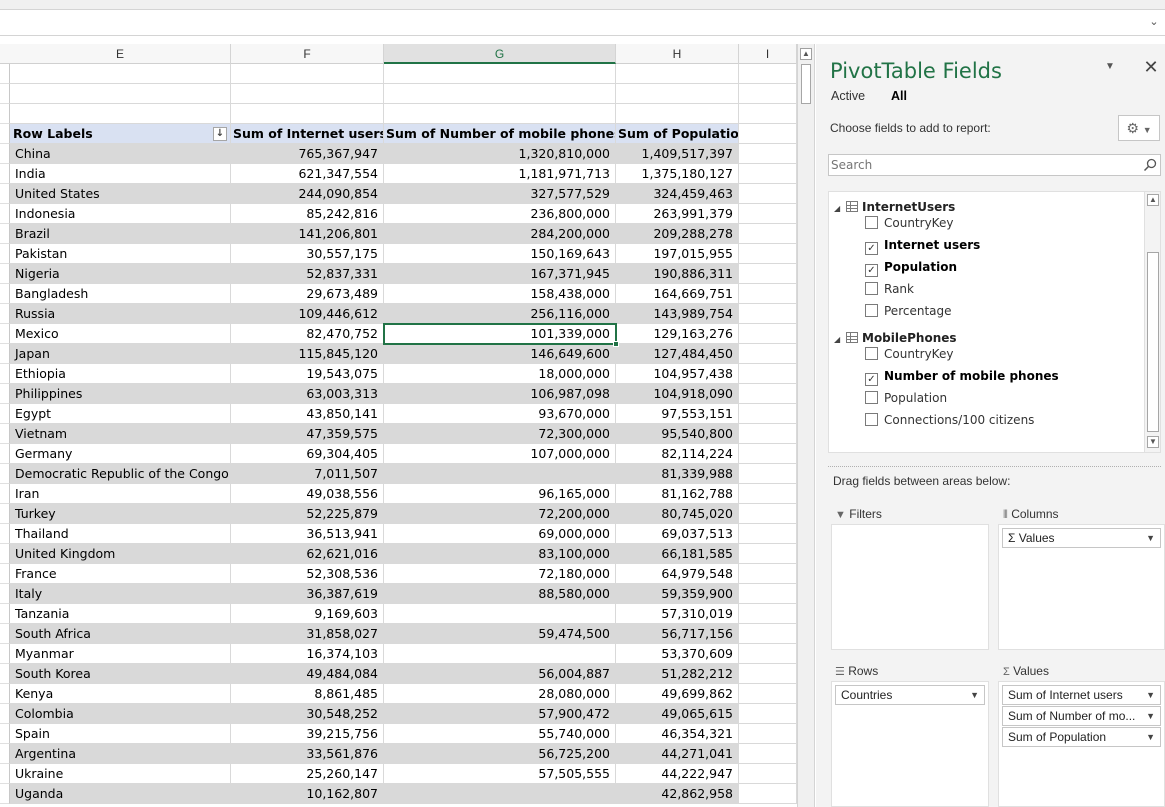  What do you see at coordinates (500, 194) in the screenshot?
I see `cell: 327,577,529` at bounding box center [500, 194].